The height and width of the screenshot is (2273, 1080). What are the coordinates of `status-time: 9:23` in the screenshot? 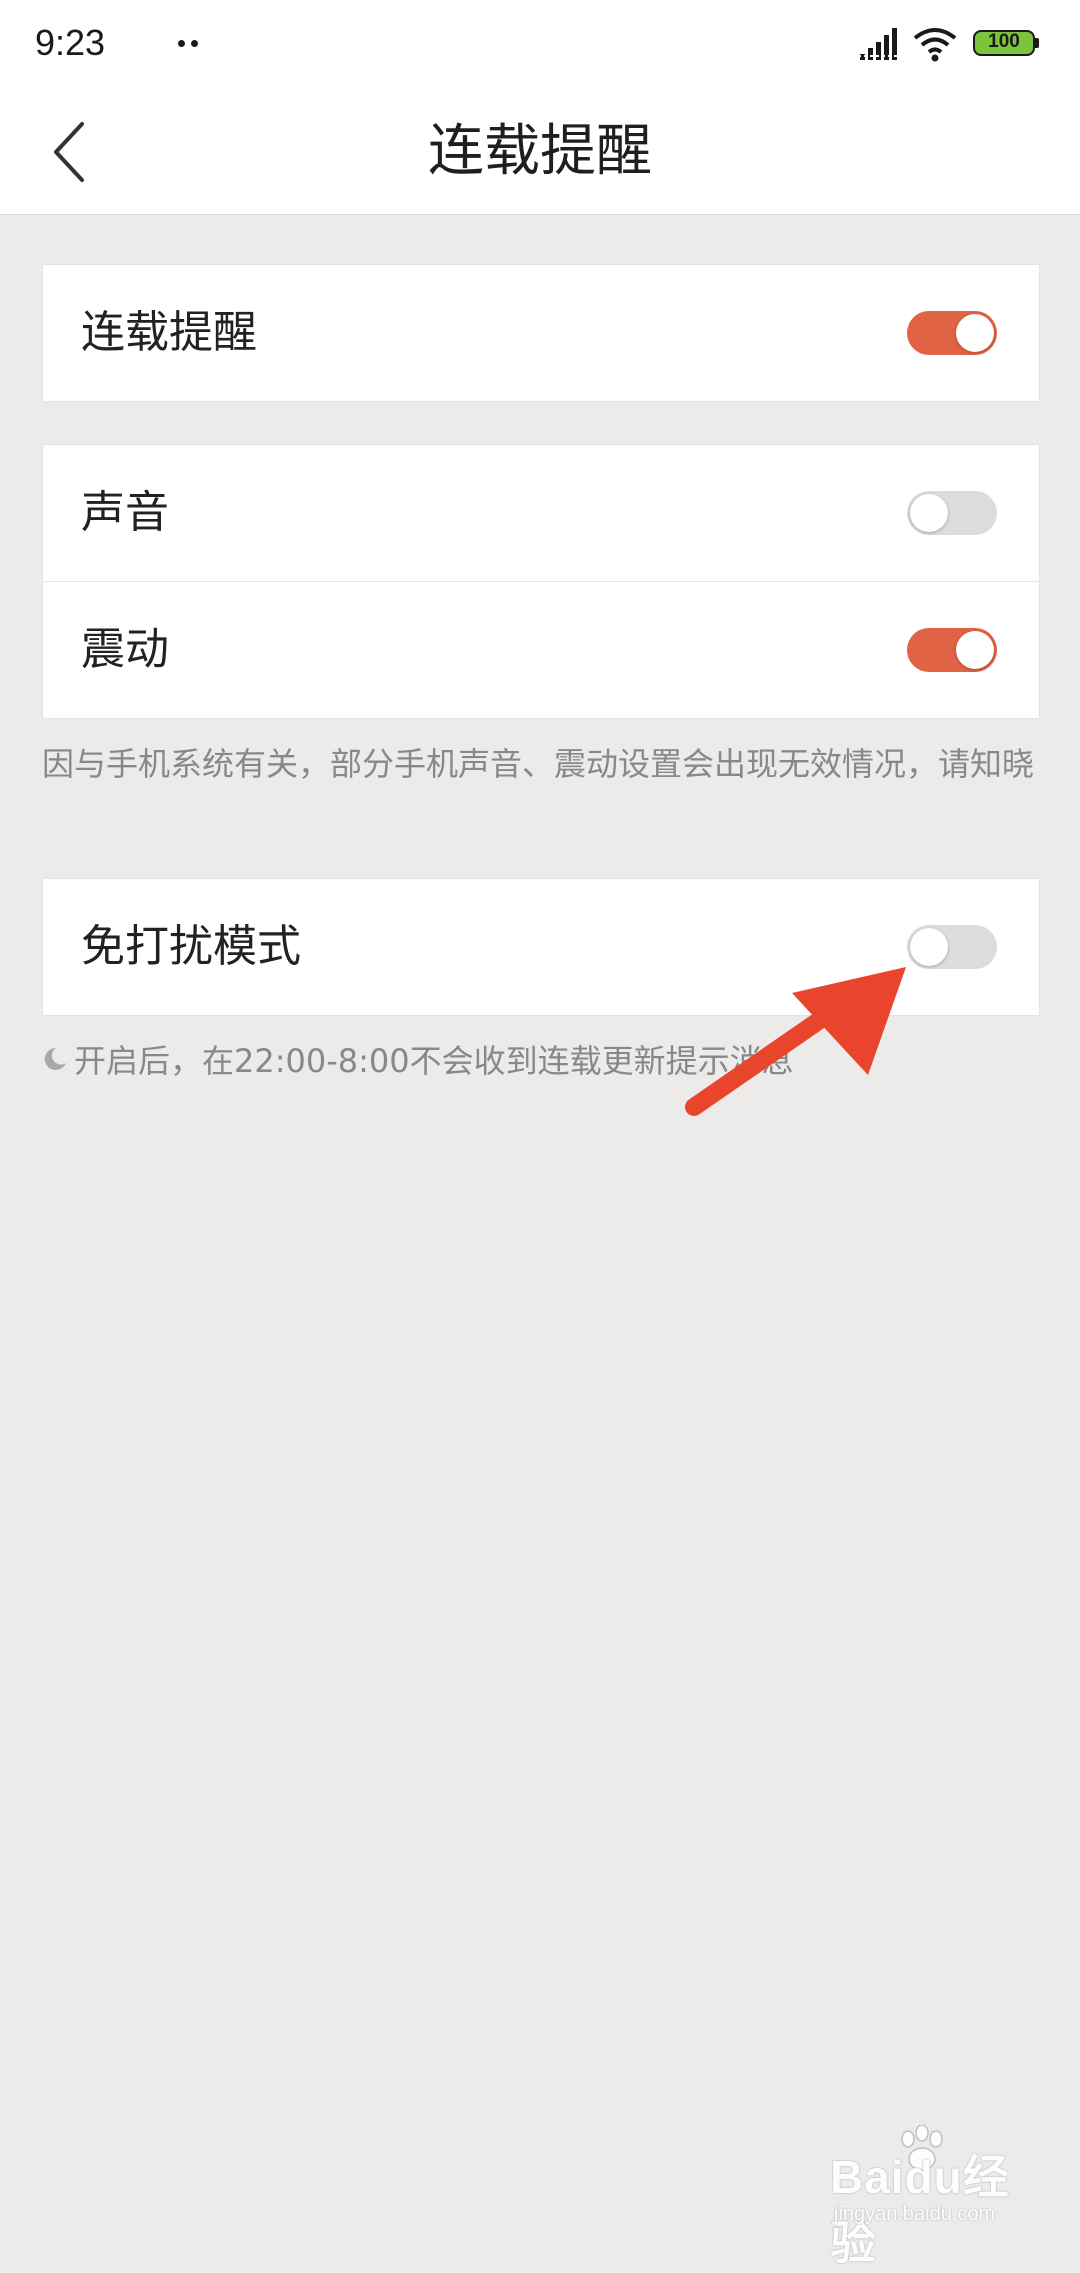 It's located at (70, 42).